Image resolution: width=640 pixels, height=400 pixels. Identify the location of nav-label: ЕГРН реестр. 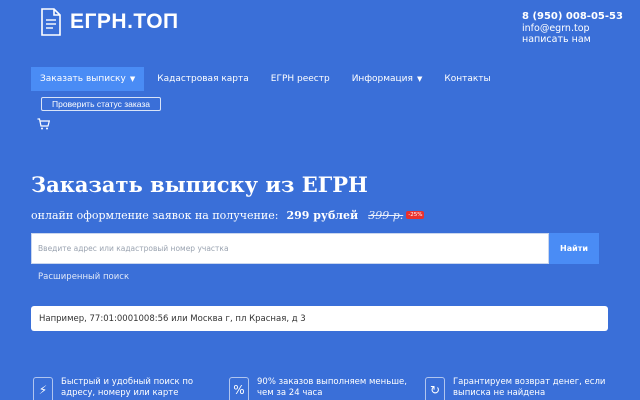
(300, 79).